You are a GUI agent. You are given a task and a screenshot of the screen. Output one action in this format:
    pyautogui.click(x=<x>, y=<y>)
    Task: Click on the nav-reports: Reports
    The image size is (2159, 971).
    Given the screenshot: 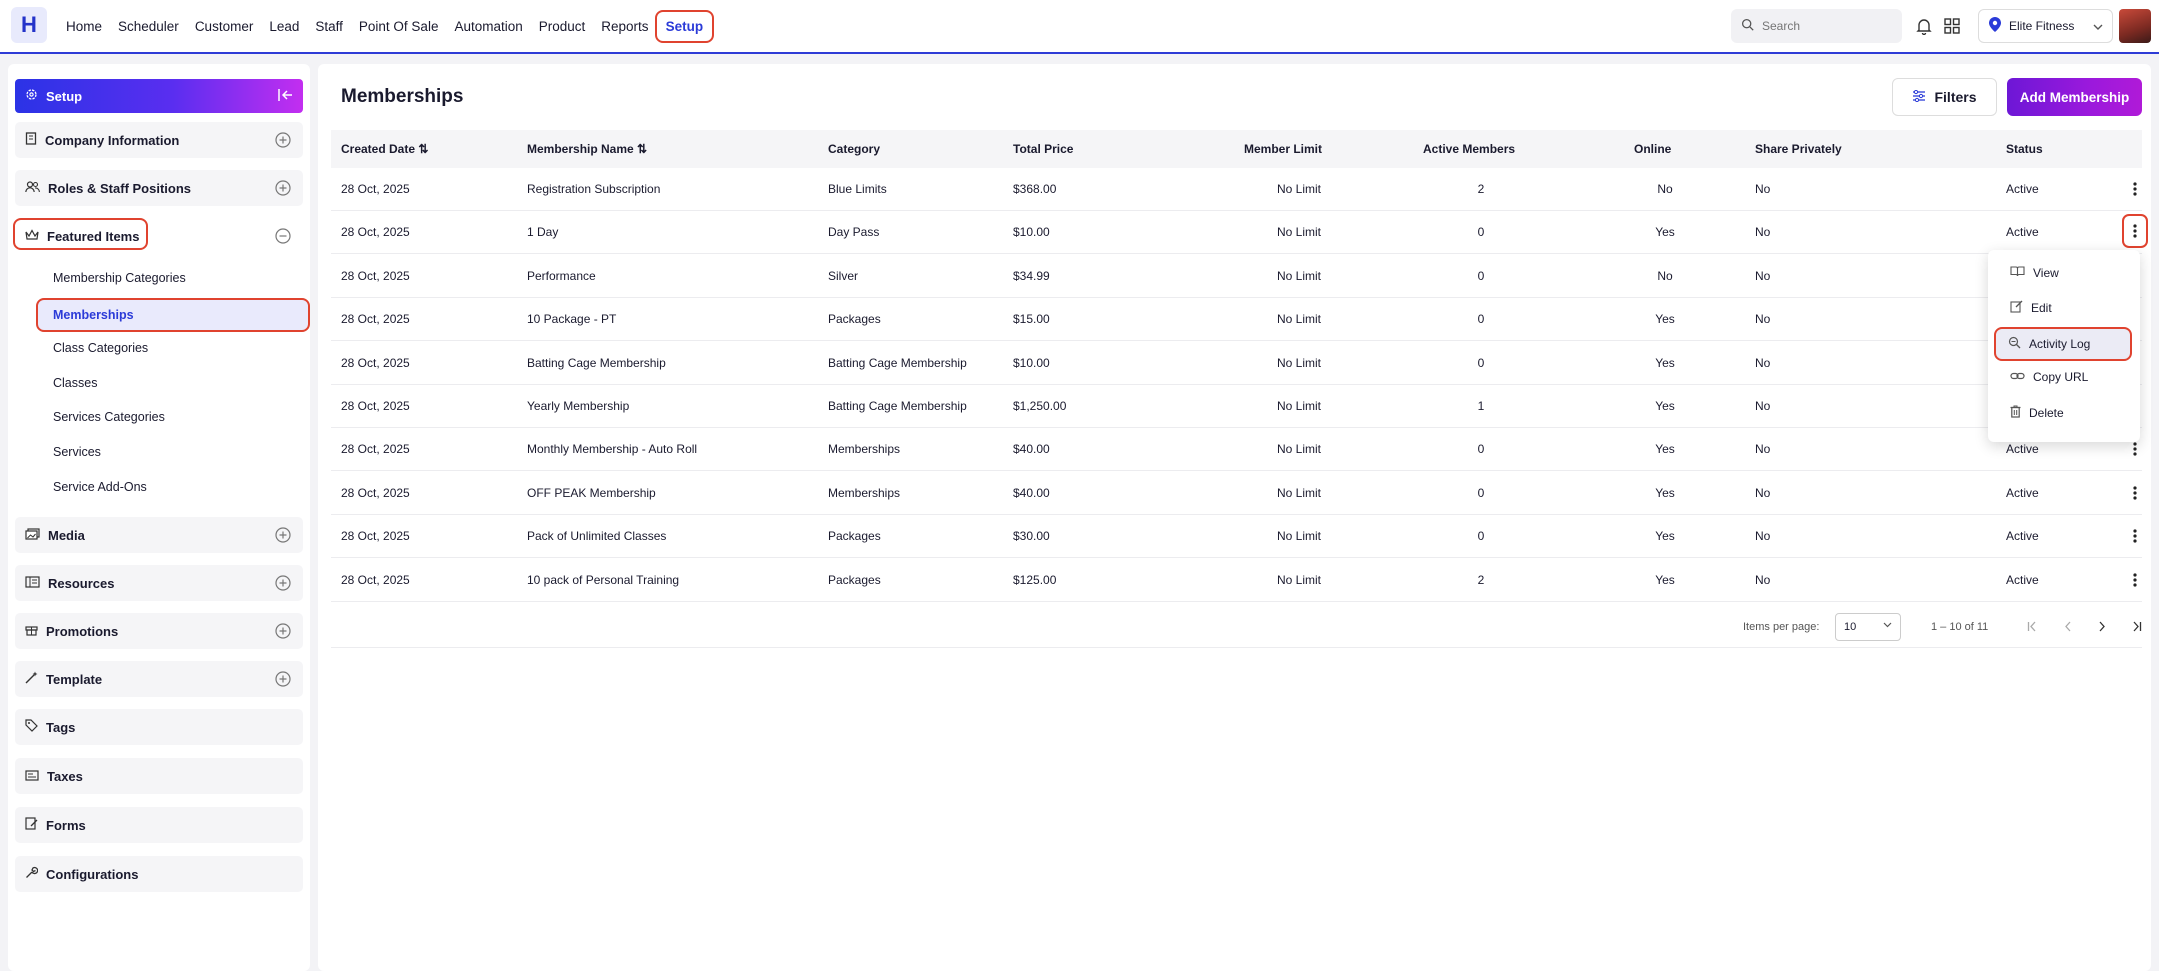 What is the action you would take?
    pyautogui.click(x=628, y=26)
    